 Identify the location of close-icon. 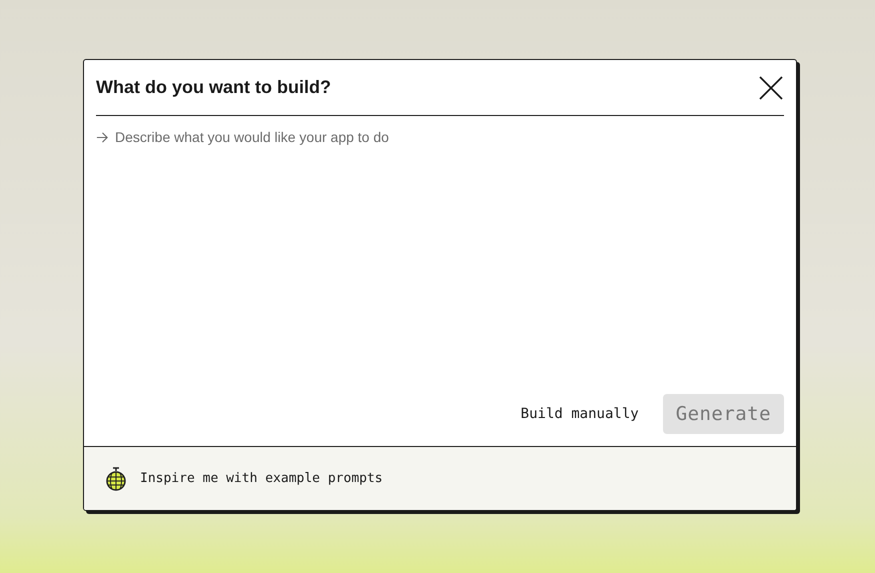
(771, 87).